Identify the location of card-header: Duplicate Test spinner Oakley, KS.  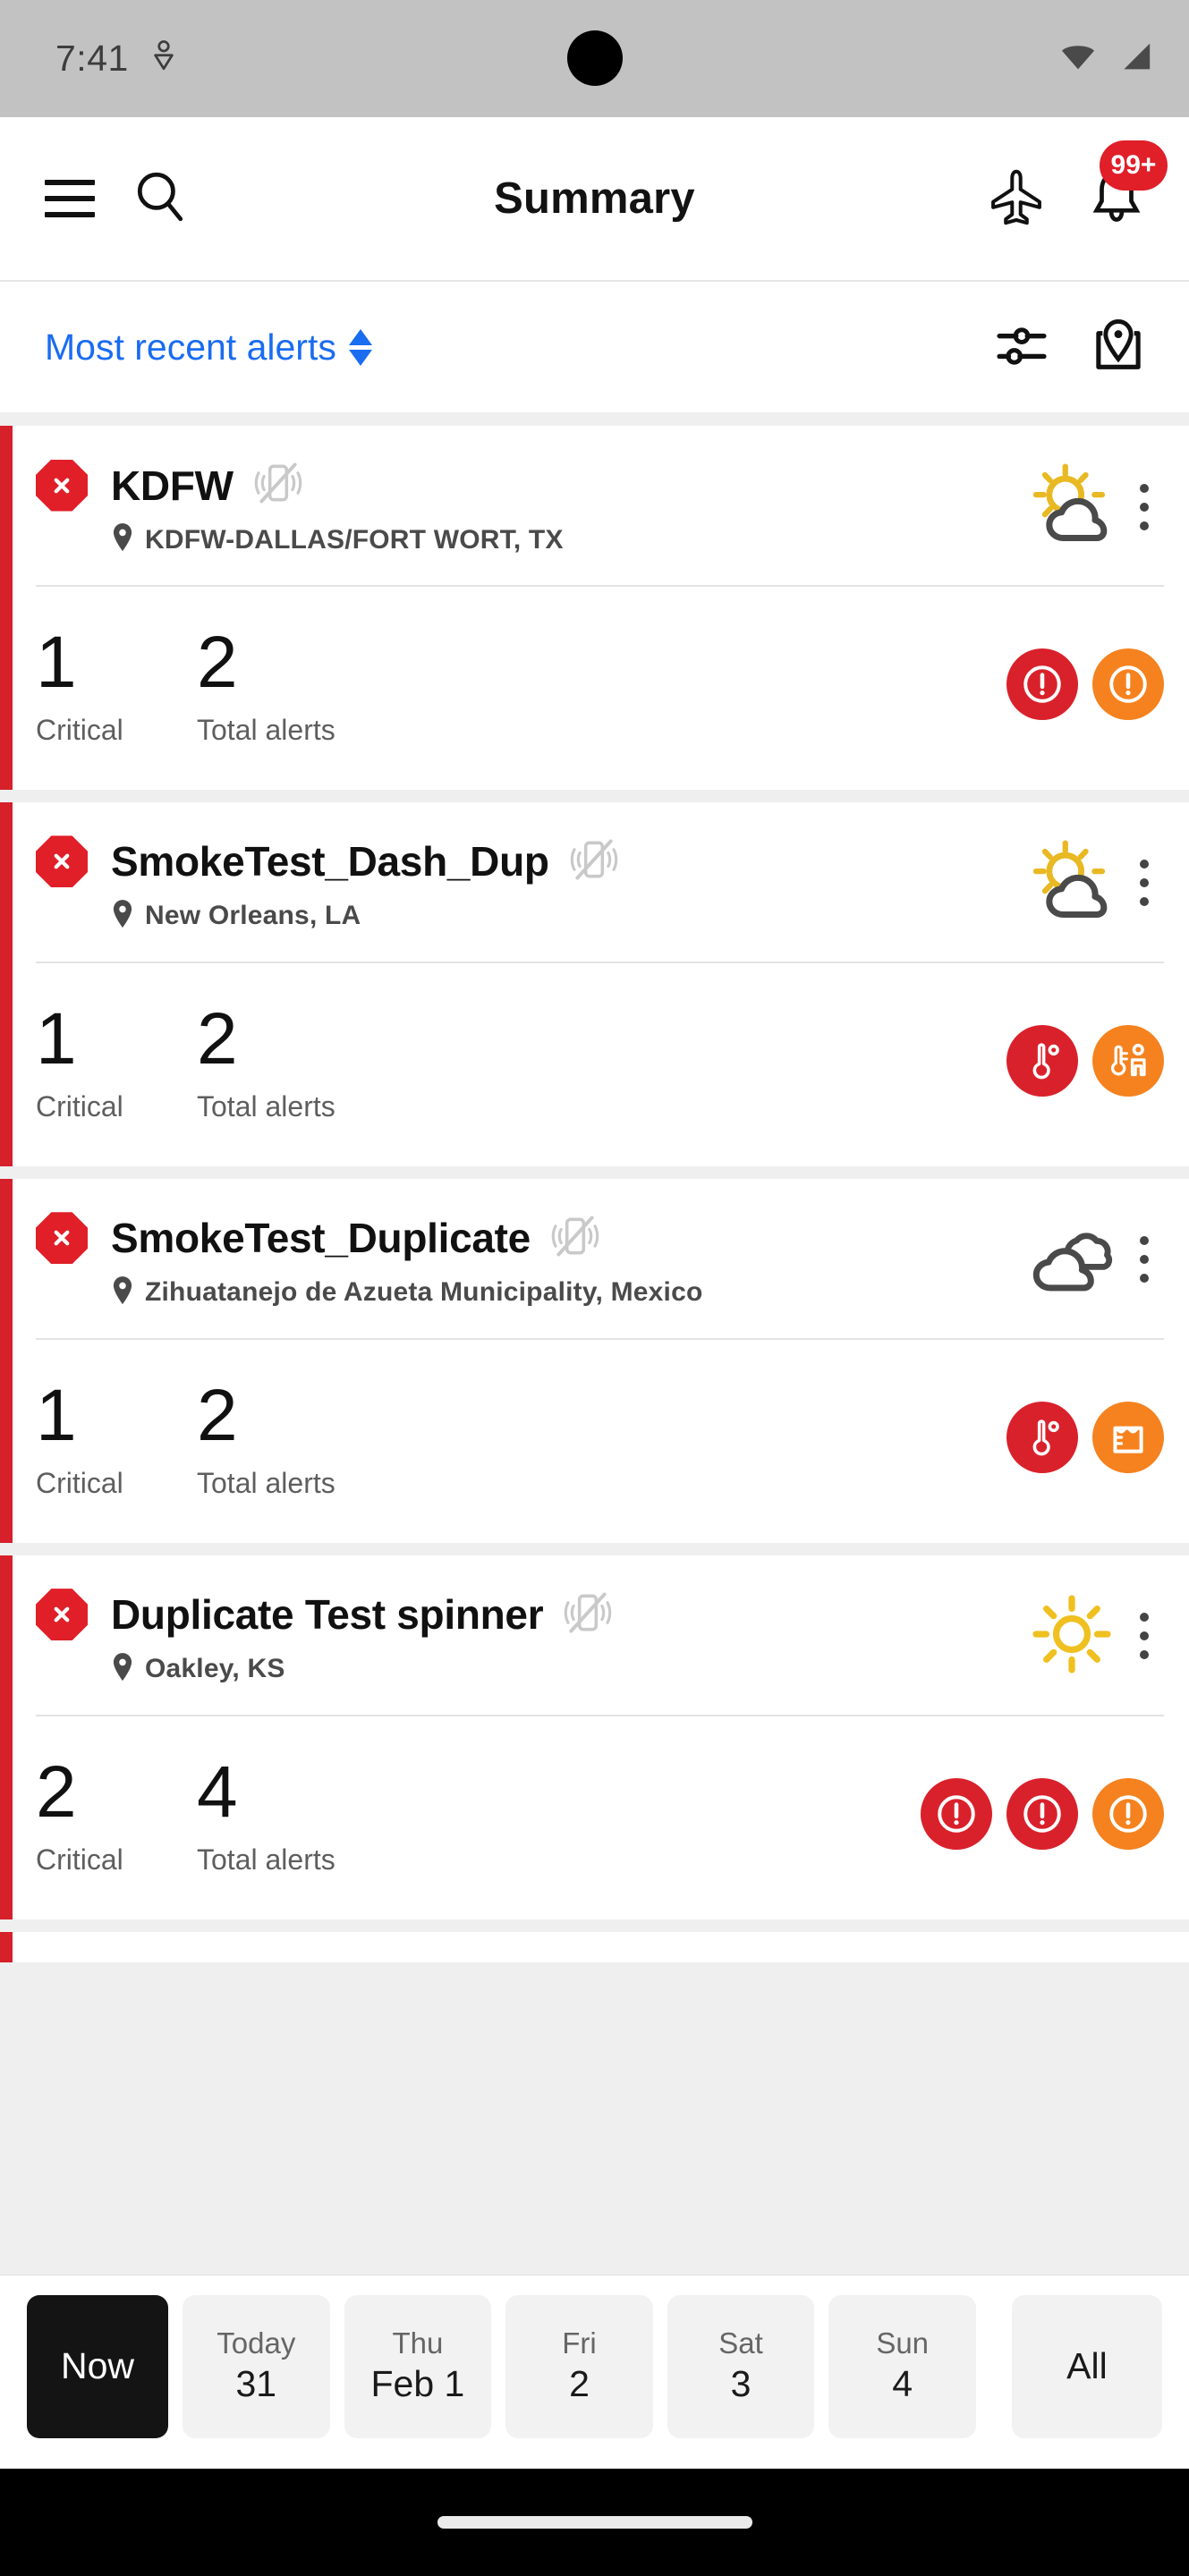
(600, 1635).